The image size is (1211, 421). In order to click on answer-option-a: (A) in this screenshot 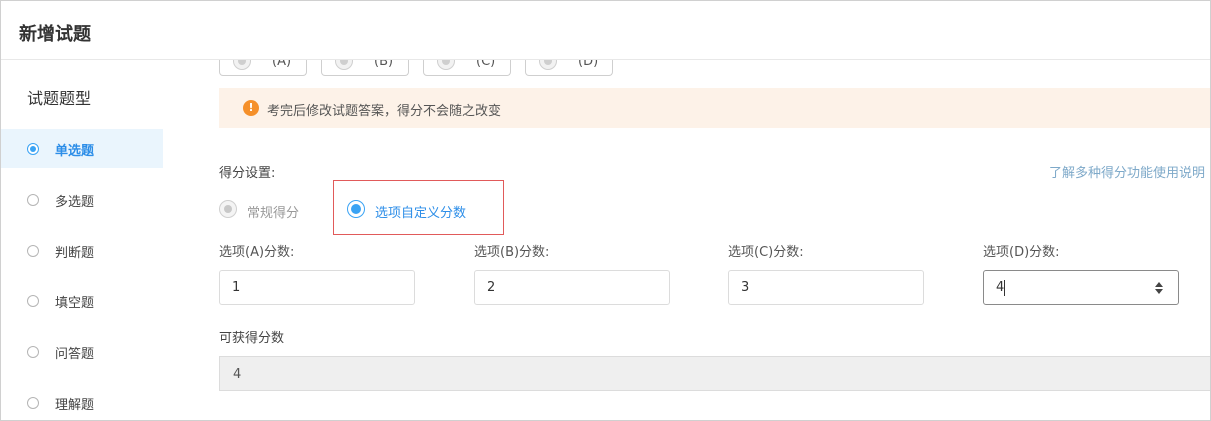, I will do `click(263, 68)`.